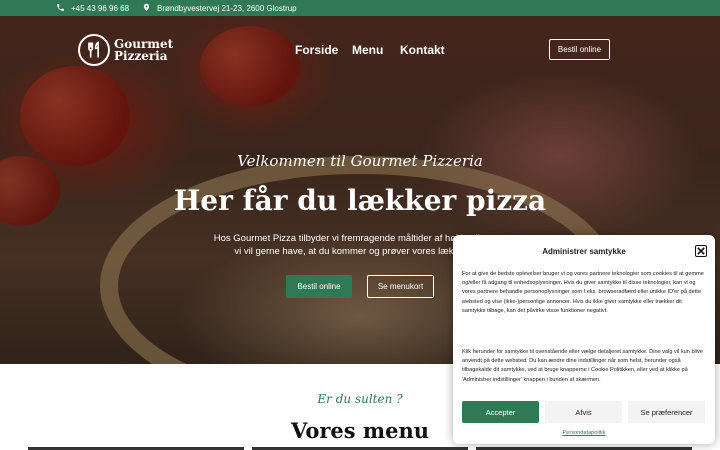  Describe the element at coordinates (584, 251) in the screenshot. I see `cookie-title: Administrer samtykke` at that location.